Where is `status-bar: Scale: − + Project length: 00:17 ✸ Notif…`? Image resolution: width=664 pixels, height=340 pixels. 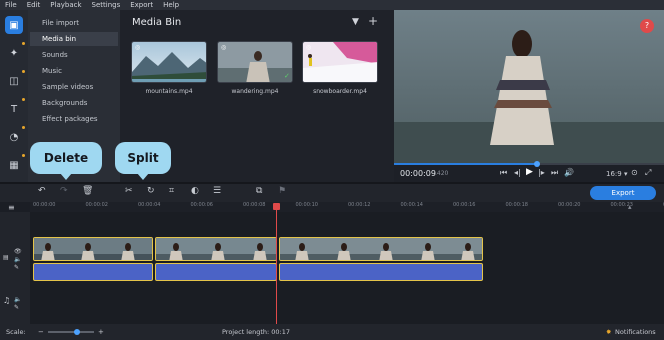 status-bar: Scale: − + Project length: 00:17 ✸ Notif… is located at coordinates (332, 332).